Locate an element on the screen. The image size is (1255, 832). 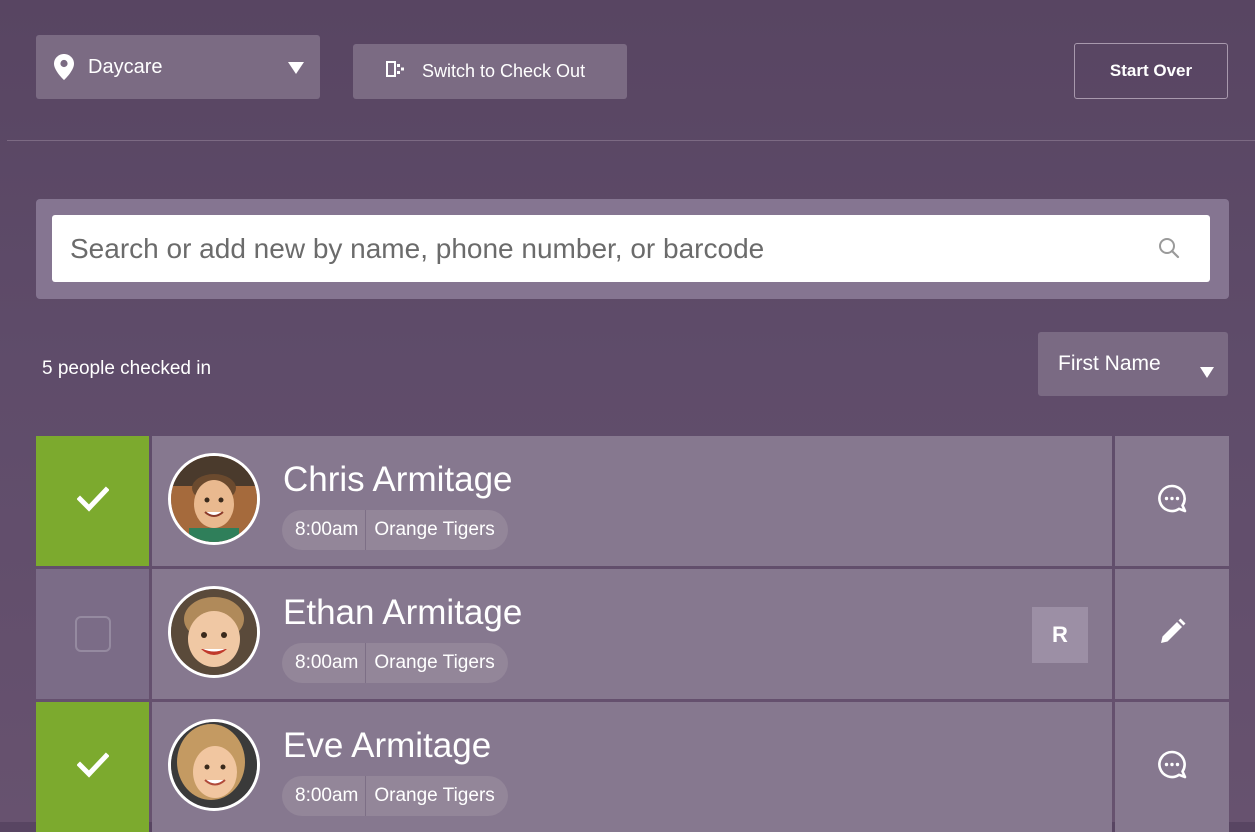
map-pin-icon is located at coordinates (64, 67).